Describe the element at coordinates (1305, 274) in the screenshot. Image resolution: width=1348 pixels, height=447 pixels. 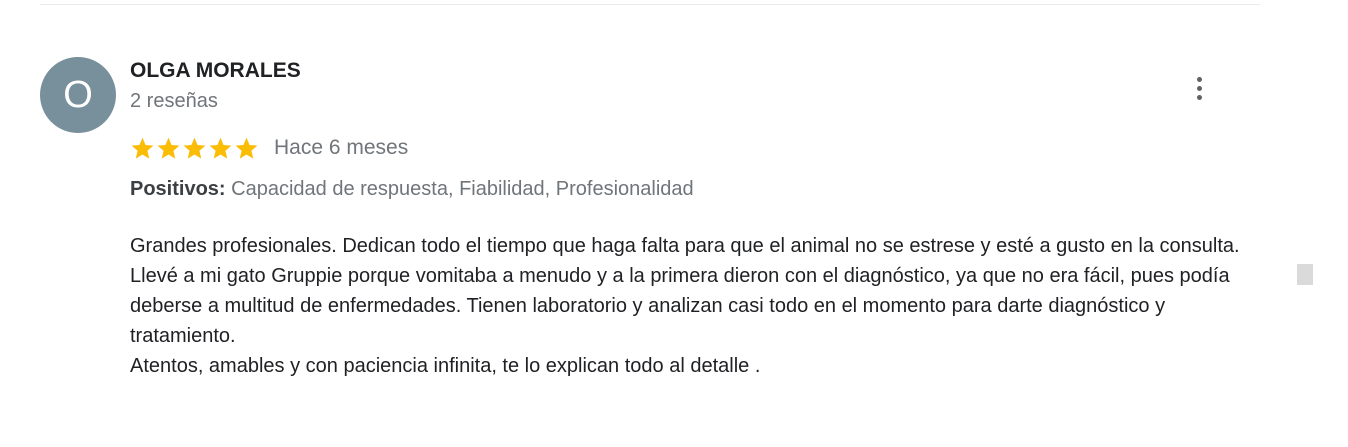
I see `scrollbar-thumb` at that location.